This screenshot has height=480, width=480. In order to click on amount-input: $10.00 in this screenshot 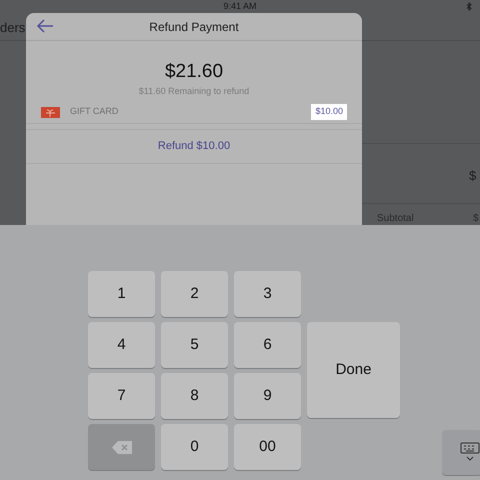, I will do `click(329, 112)`.